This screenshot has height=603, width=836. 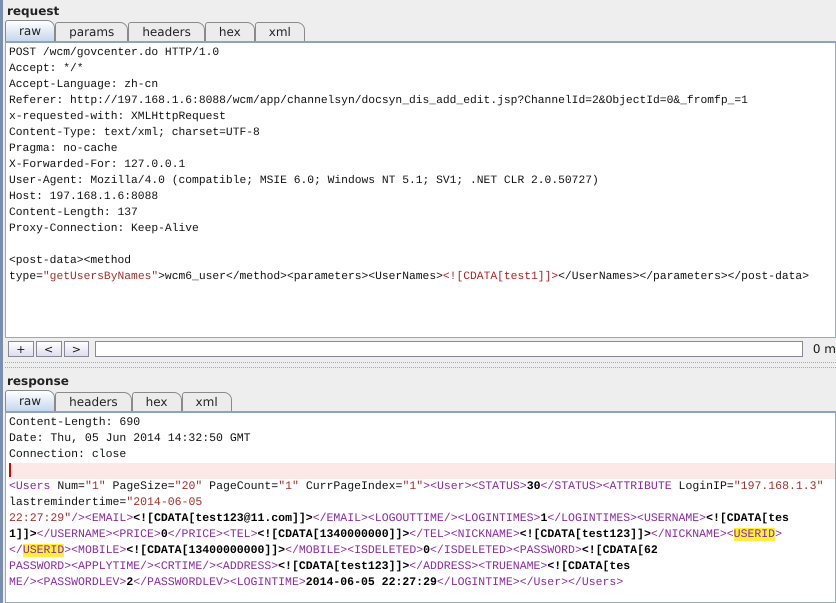 What do you see at coordinates (316, 582) in the screenshot?
I see `code-line: ME/><PASSWORDLEV>2</PASSWORDLEV><LOGINTIME>2014-06-05 22:27:29</LOGINTIME></User></Users>` at bounding box center [316, 582].